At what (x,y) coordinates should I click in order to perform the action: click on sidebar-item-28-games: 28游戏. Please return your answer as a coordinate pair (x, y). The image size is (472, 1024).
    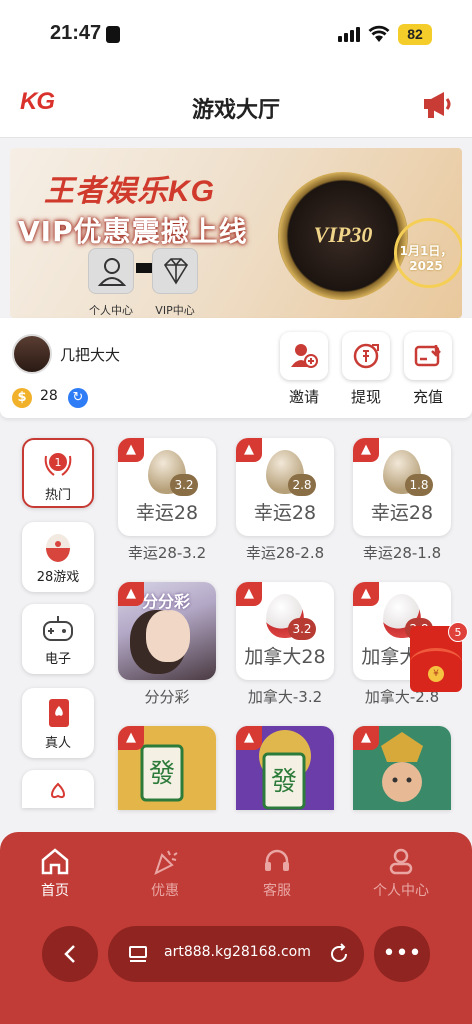
    Looking at the image, I should click on (58, 557).